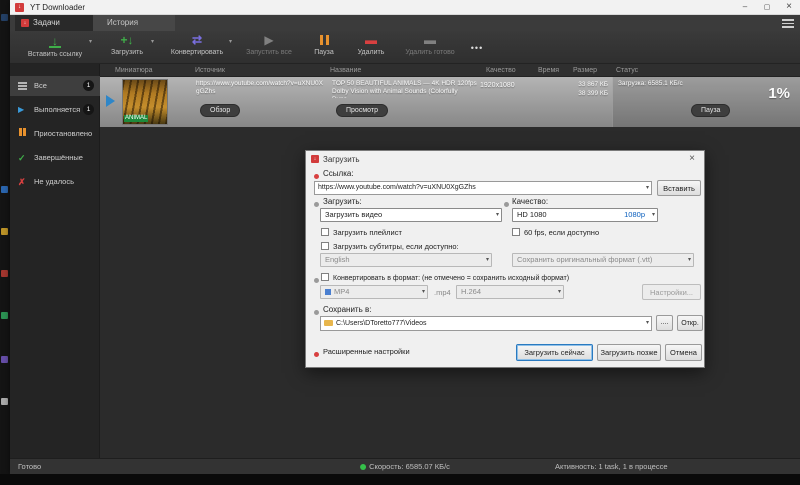 The image size is (800, 485). What do you see at coordinates (366, 351) in the screenshot?
I see `advanced-settings-link: Расширенные настройки` at bounding box center [366, 351].